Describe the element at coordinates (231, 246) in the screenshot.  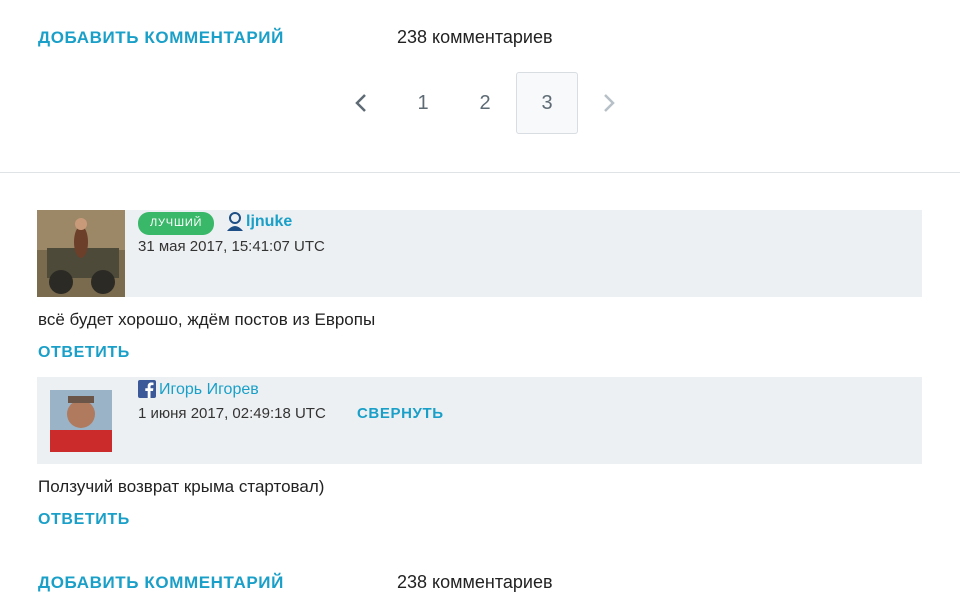
I see `comment-date: 31 мая 2017, 15:41:07 UTC` at that location.